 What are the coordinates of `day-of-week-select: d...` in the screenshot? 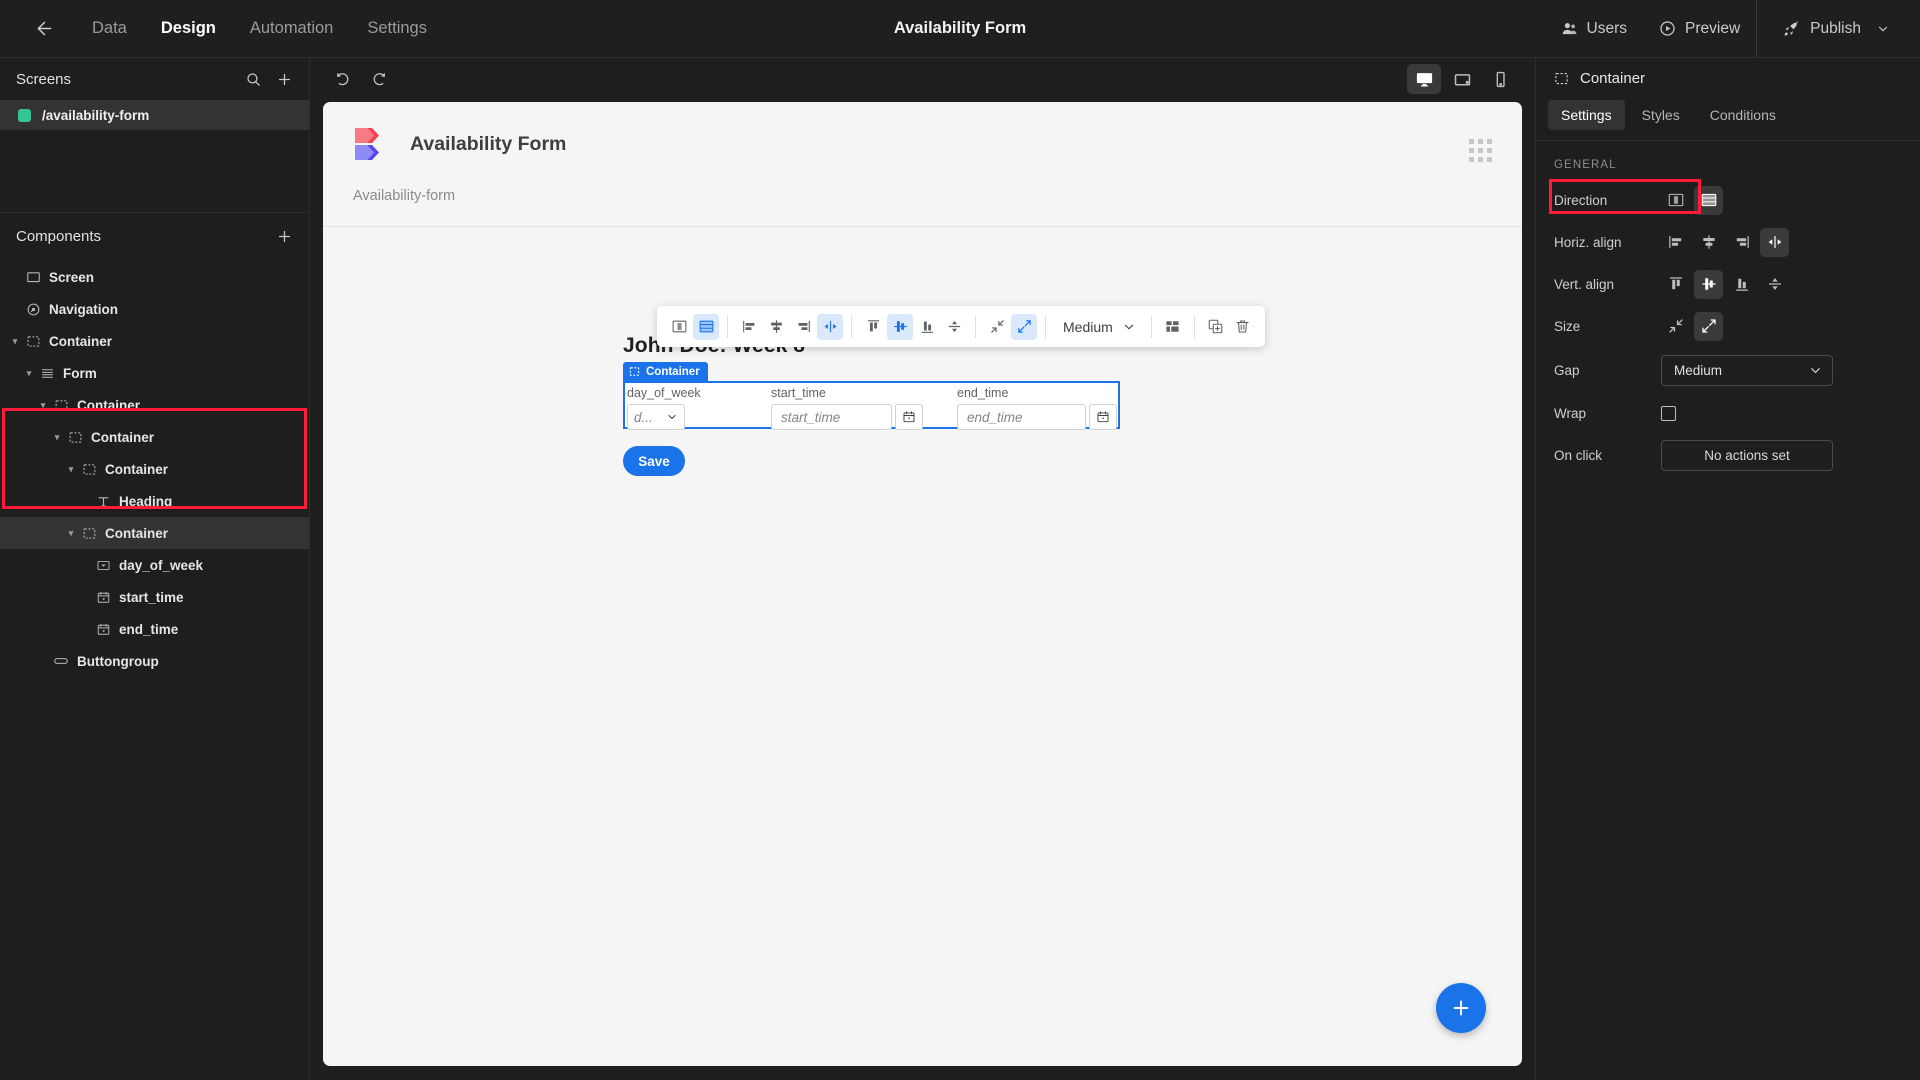 It's located at (656, 417).